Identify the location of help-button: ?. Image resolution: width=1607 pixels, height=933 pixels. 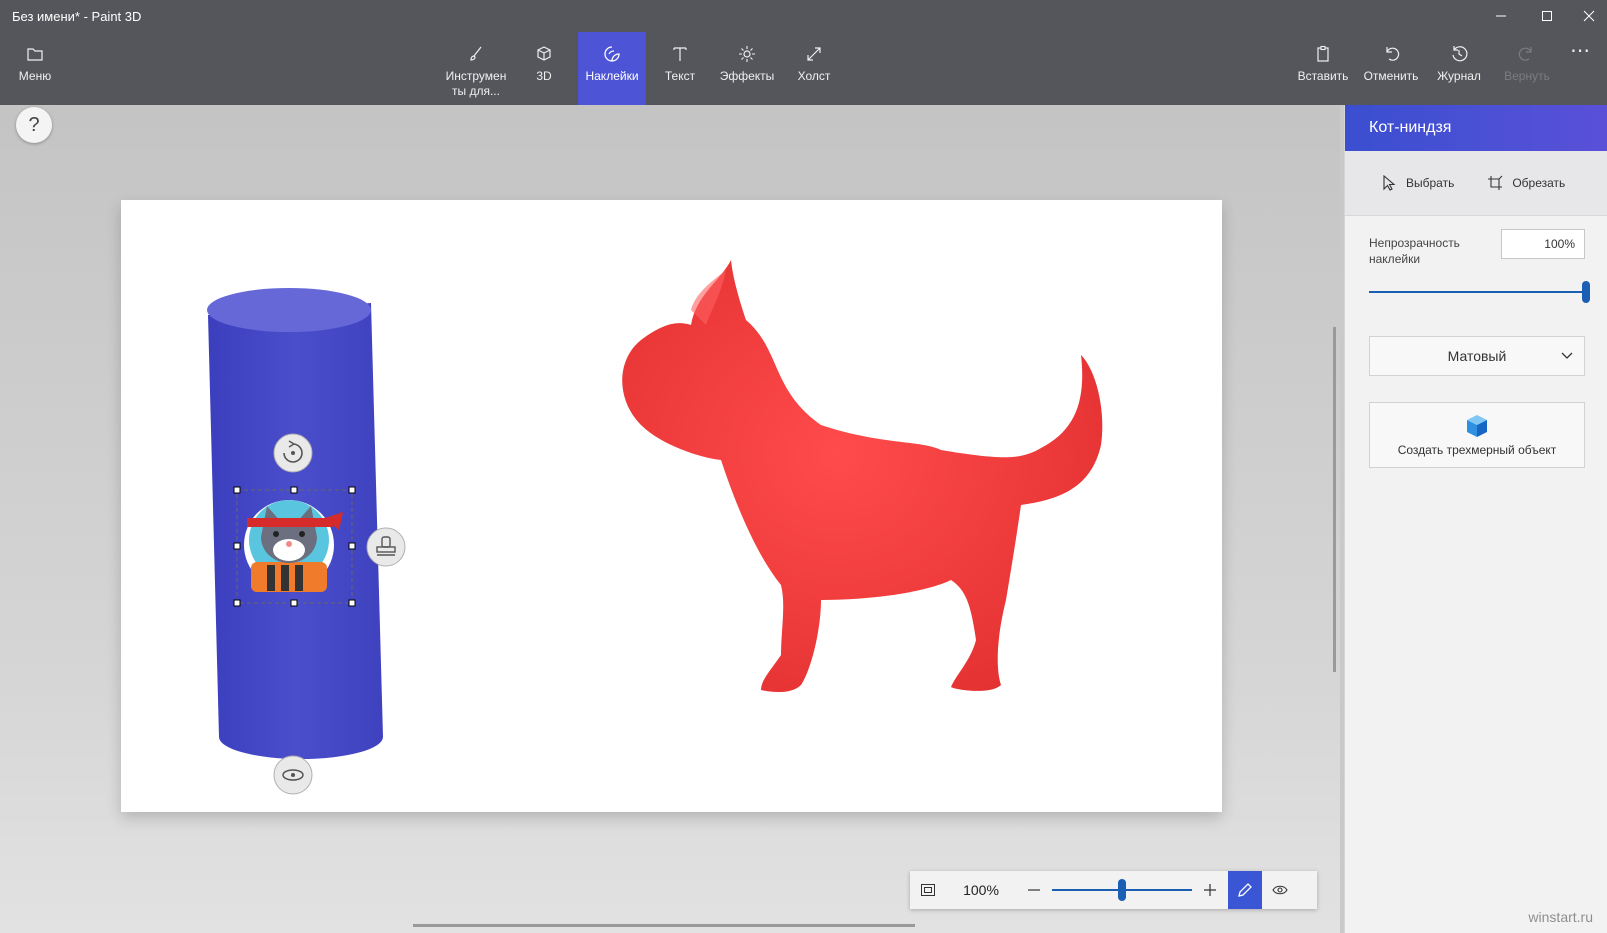
(34, 125).